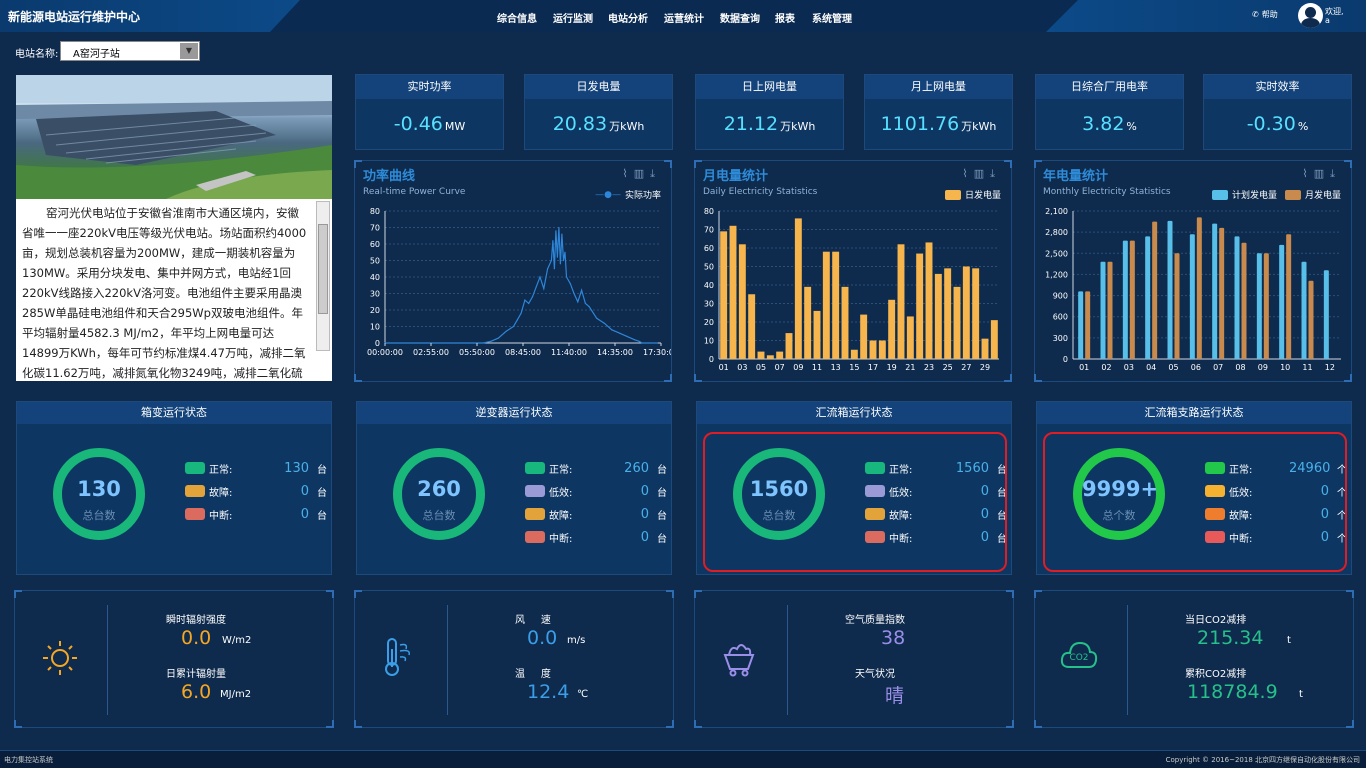 This screenshot has height=768, width=1366. I want to click on description-scrollbar, so click(323, 276).